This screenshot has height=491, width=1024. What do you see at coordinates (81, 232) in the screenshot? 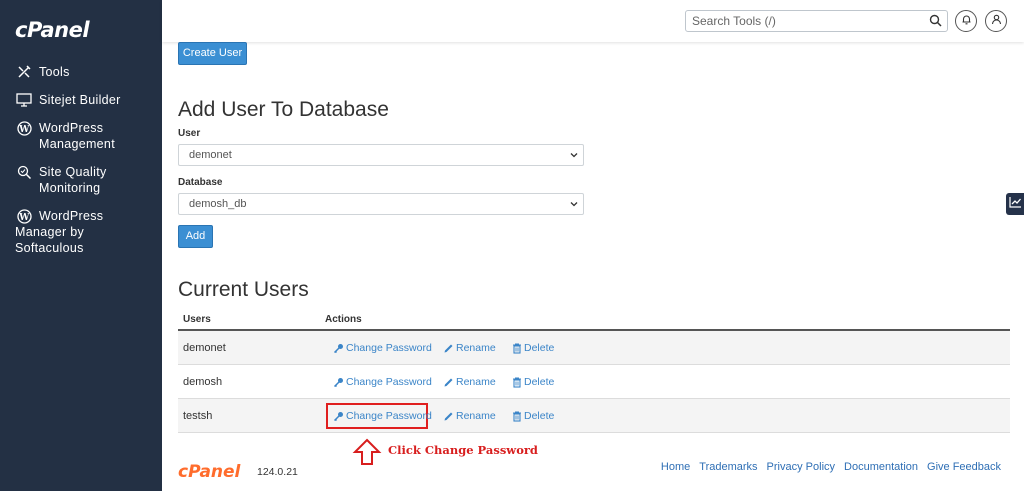
I see `sidebar-item-wordpress-softaculous: W WordPress Manager by Softaculous` at bounding box center [81, 232].